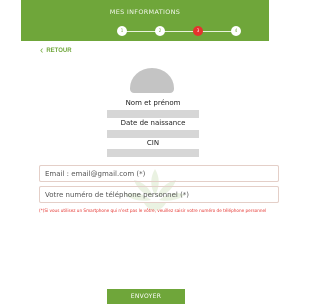 The image size is (320, 306). Describe the element at coordinates (42, 50) in the screenshot. I see `chevron-left-icon: ‹` at that location.